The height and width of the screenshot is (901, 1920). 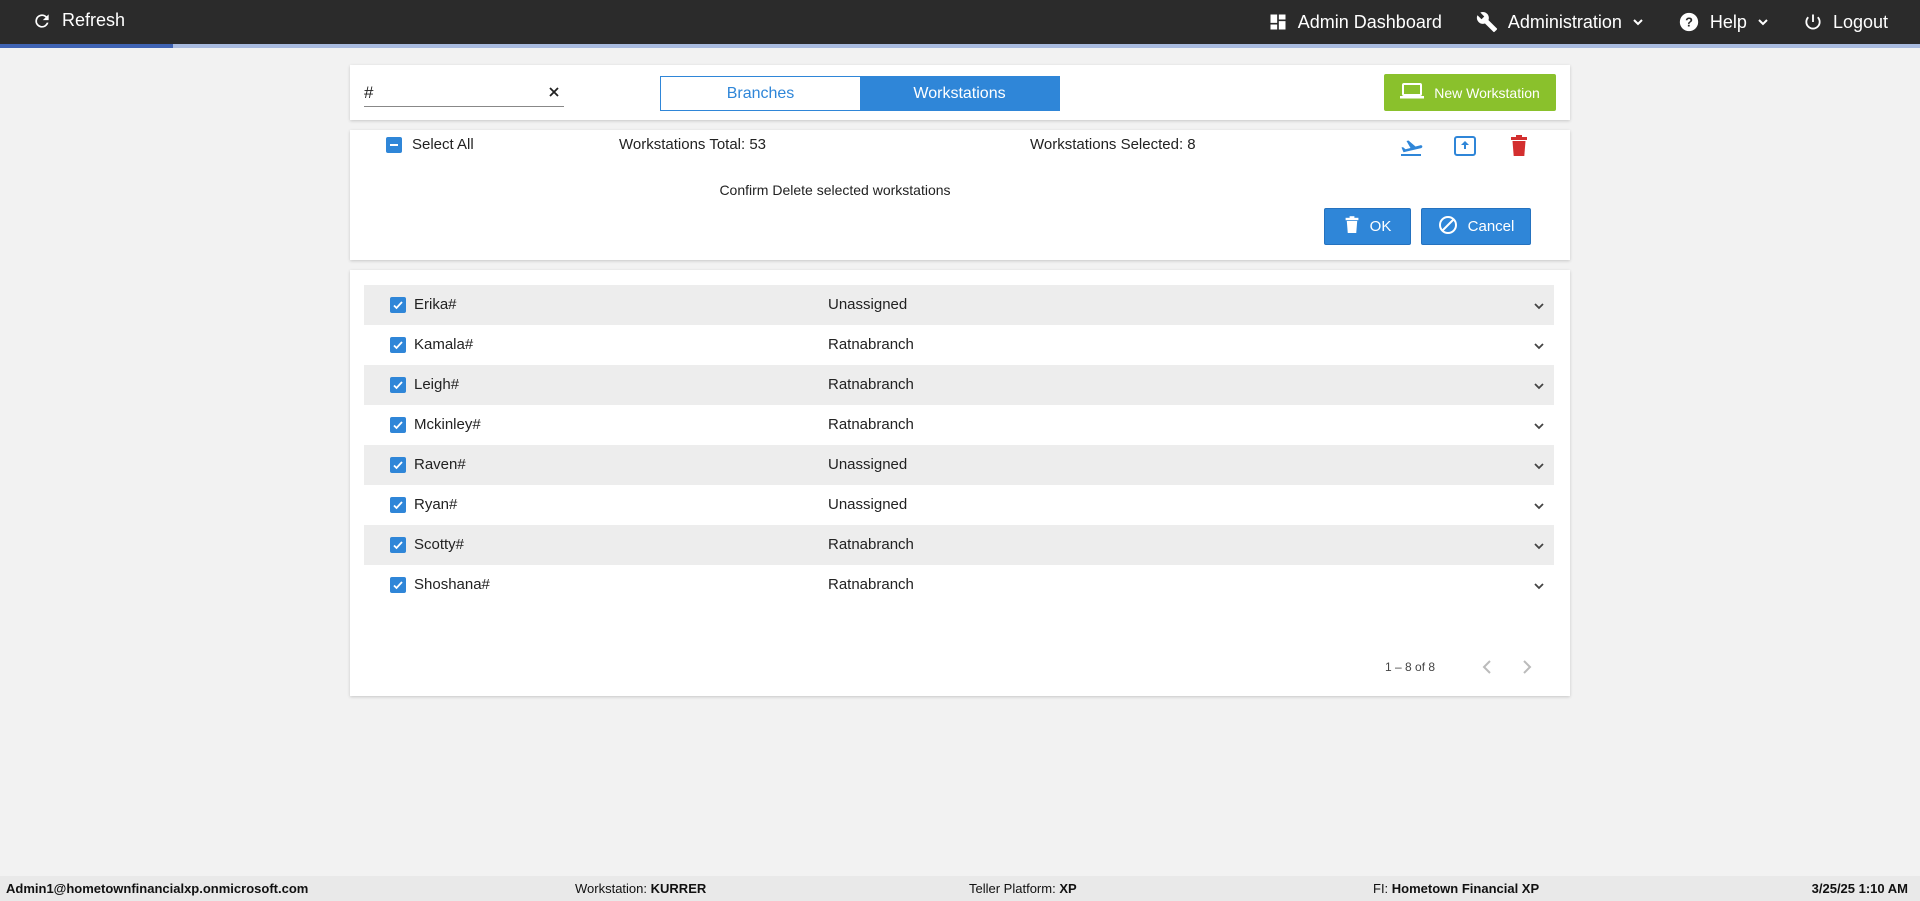 I want to click on loading-progress-bar, so click(x=960, y=46).